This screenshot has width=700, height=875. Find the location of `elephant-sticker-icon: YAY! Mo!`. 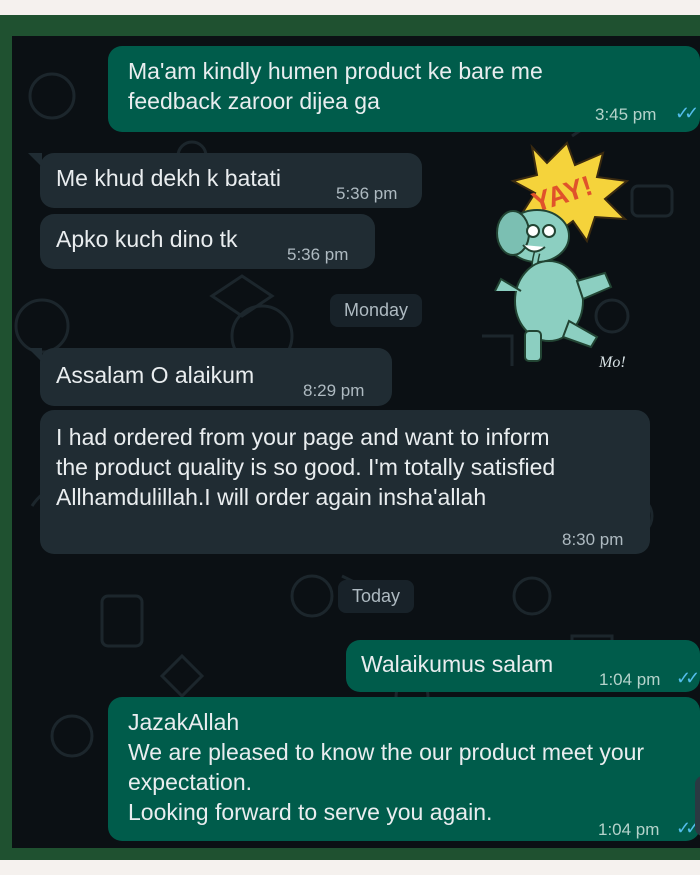

elephant-sticker-icon: YAY! Mo! is located at coordinates (559, 256).